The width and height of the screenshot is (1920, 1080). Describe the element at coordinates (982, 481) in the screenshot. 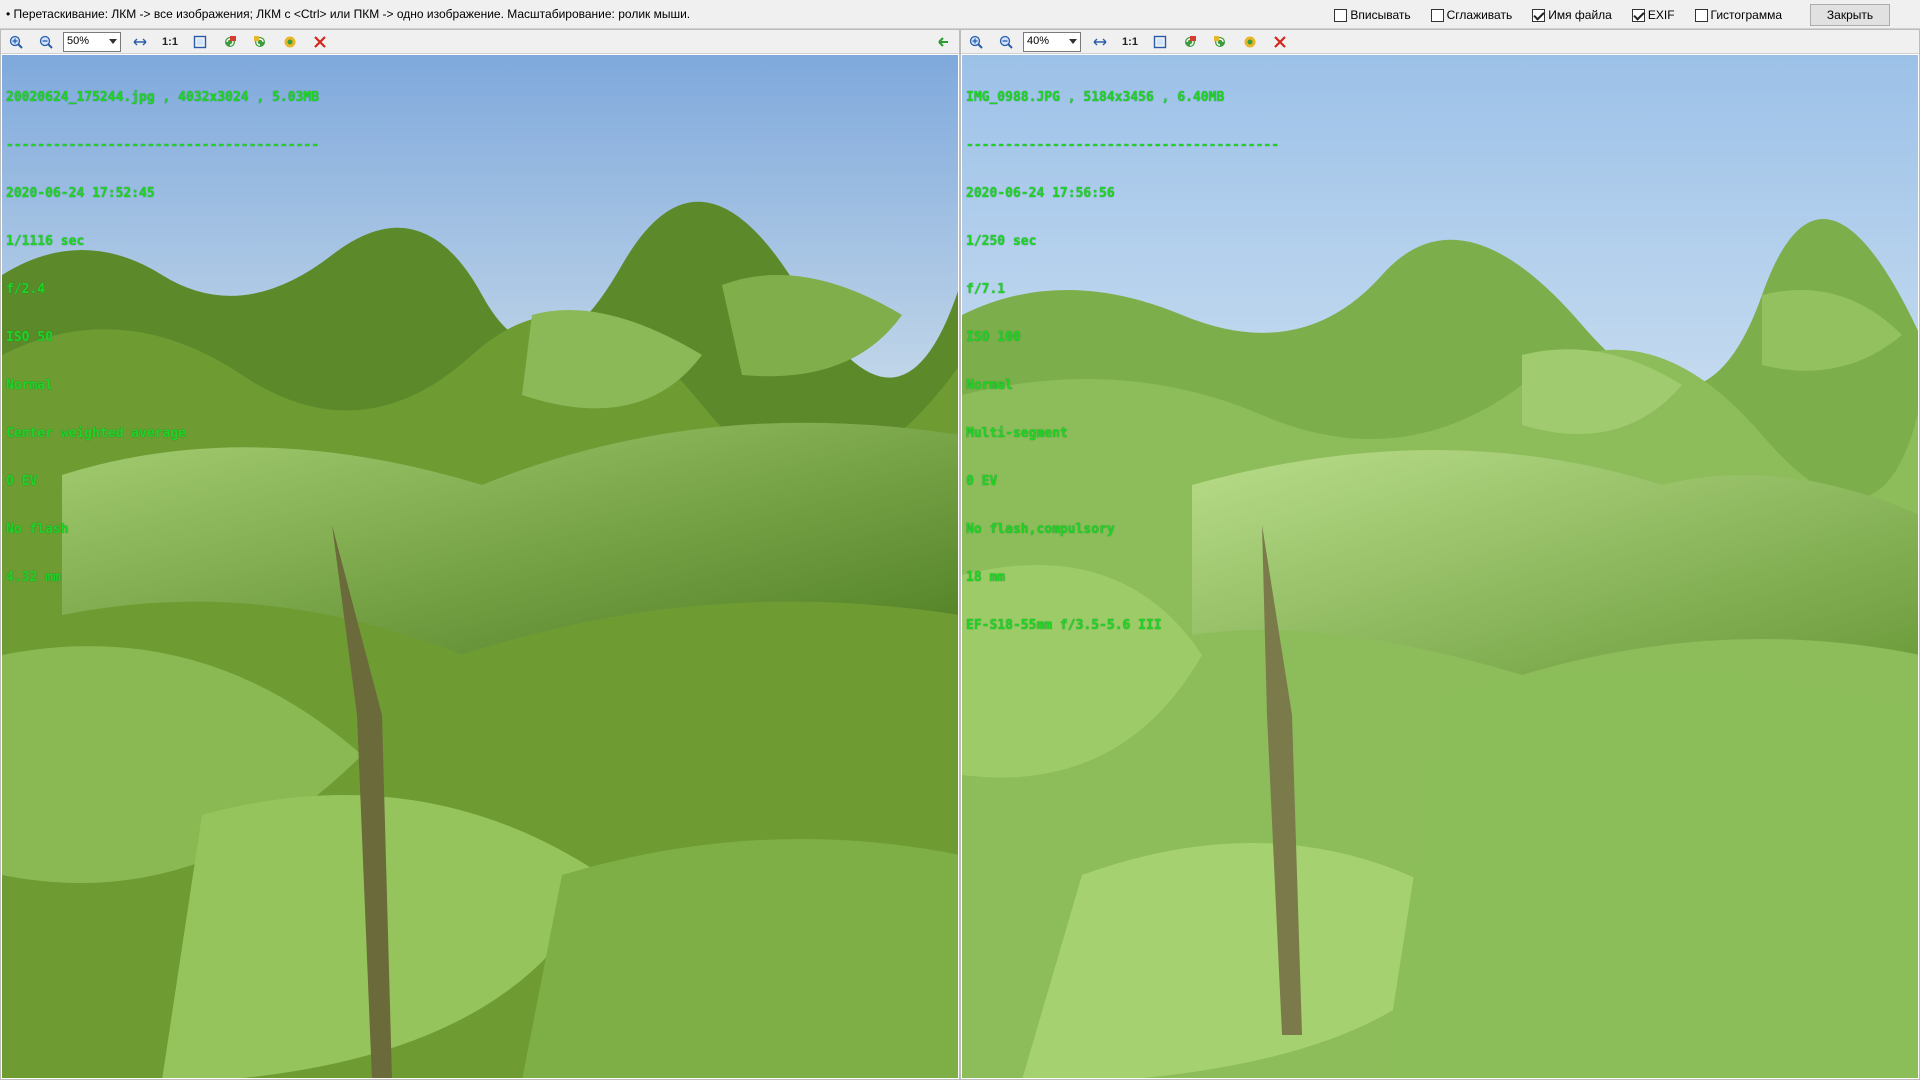

I see `right-exif-ev: 0 EV` at that location.